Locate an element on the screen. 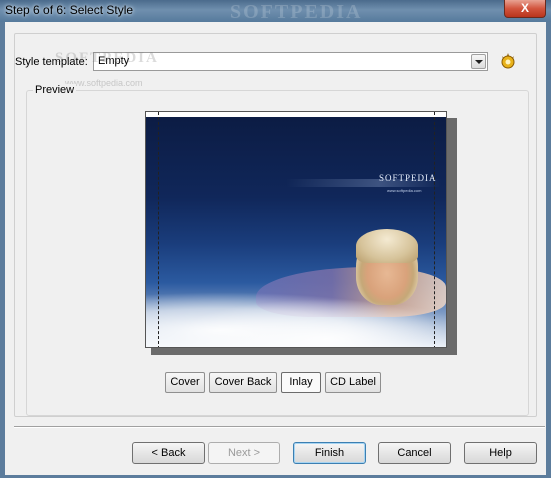 The width and height of the screenshot is (551, 478). tab-cd-label: CD Label is located at coordinates (353, 382).